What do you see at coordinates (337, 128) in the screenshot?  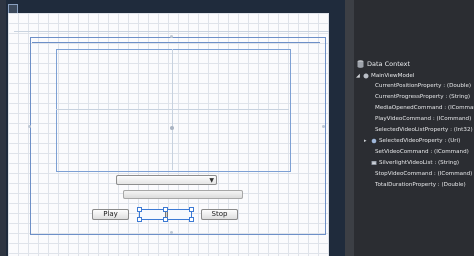 I see `designer-scroll-gutter` at bounding box center [337, 128].